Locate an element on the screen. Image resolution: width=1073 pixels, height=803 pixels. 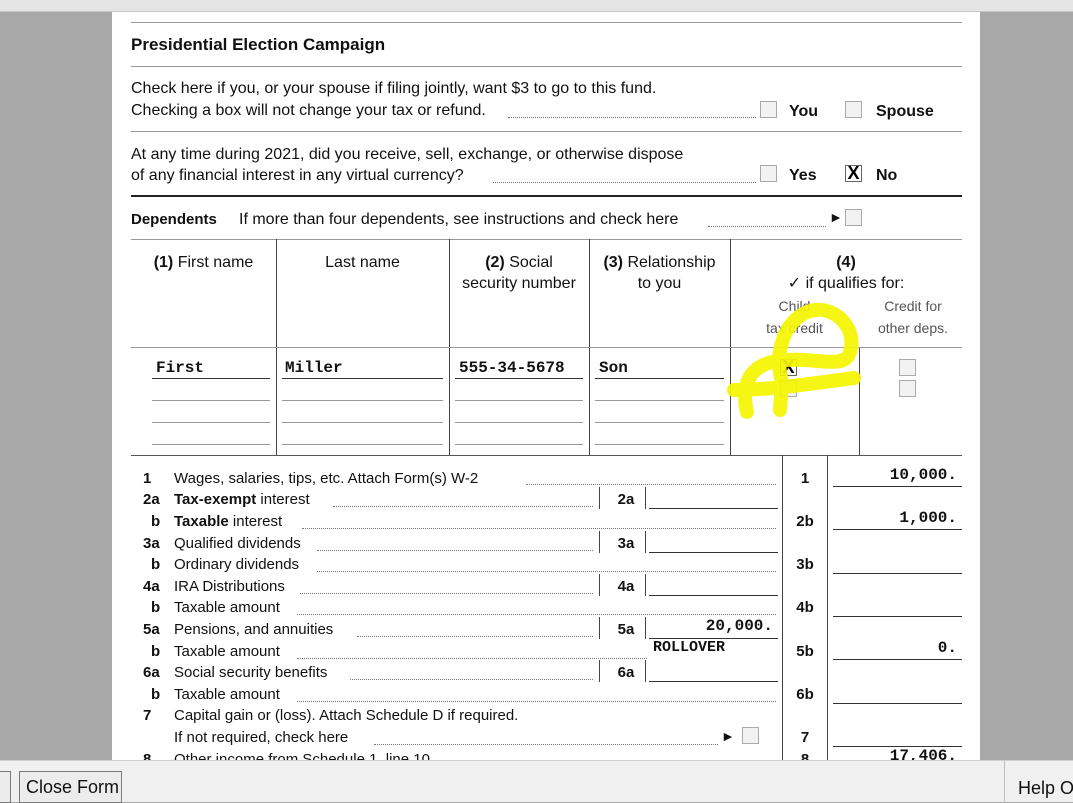
pec-spouse-checkbox is located at coordinates (853, 109).